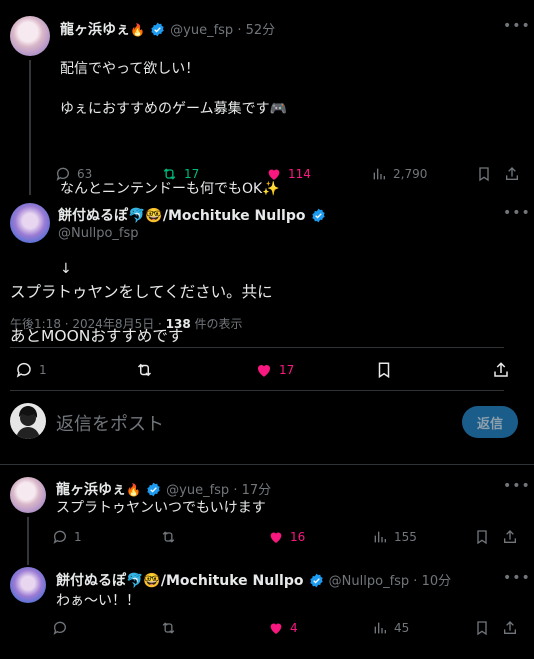 Image resolution: width=534 pixels, height=659 pixels. What do you see at coordinates (402, 628) in the screenshot?
I see `view-count: 45` at bounding box center [402, 628].